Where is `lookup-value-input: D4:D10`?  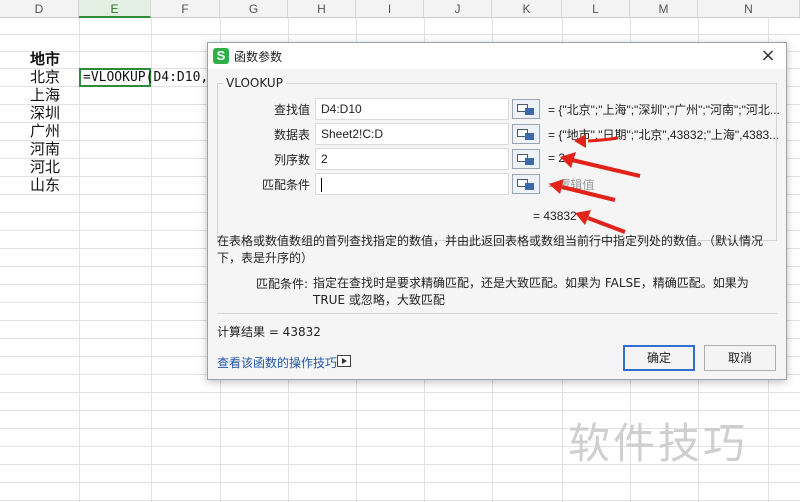
lookup-value-input: D4:D10 is located at coordinates (412, 109).